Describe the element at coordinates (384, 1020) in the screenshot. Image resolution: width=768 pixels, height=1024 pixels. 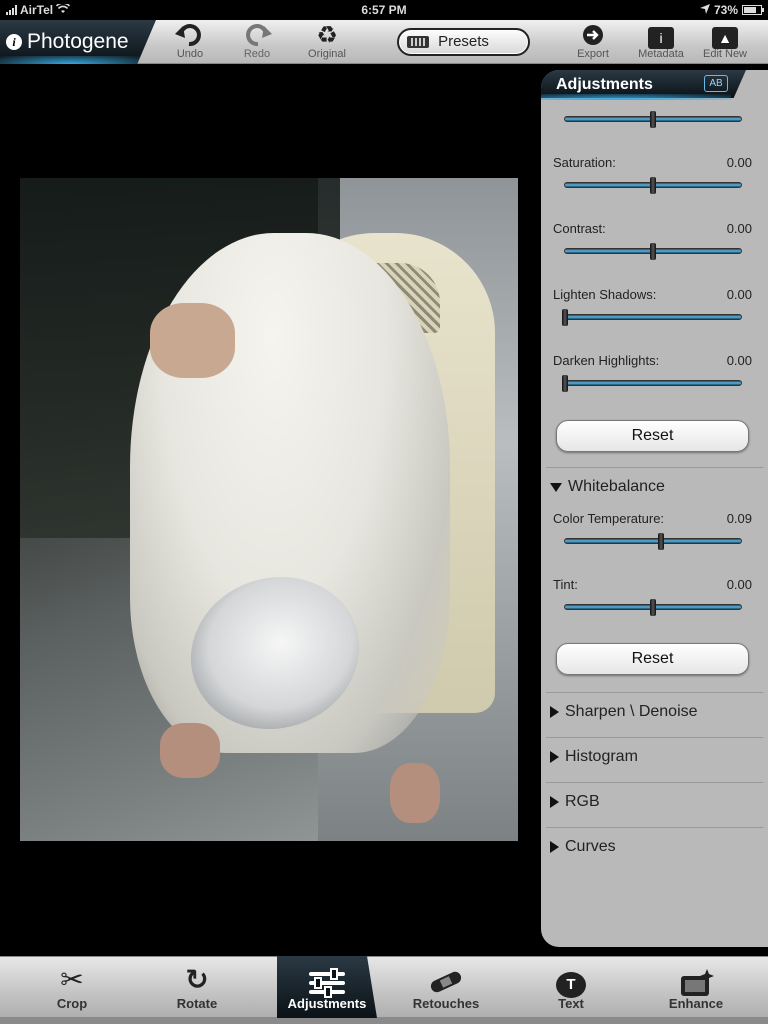
I see `tab-bar-edge` at that location.